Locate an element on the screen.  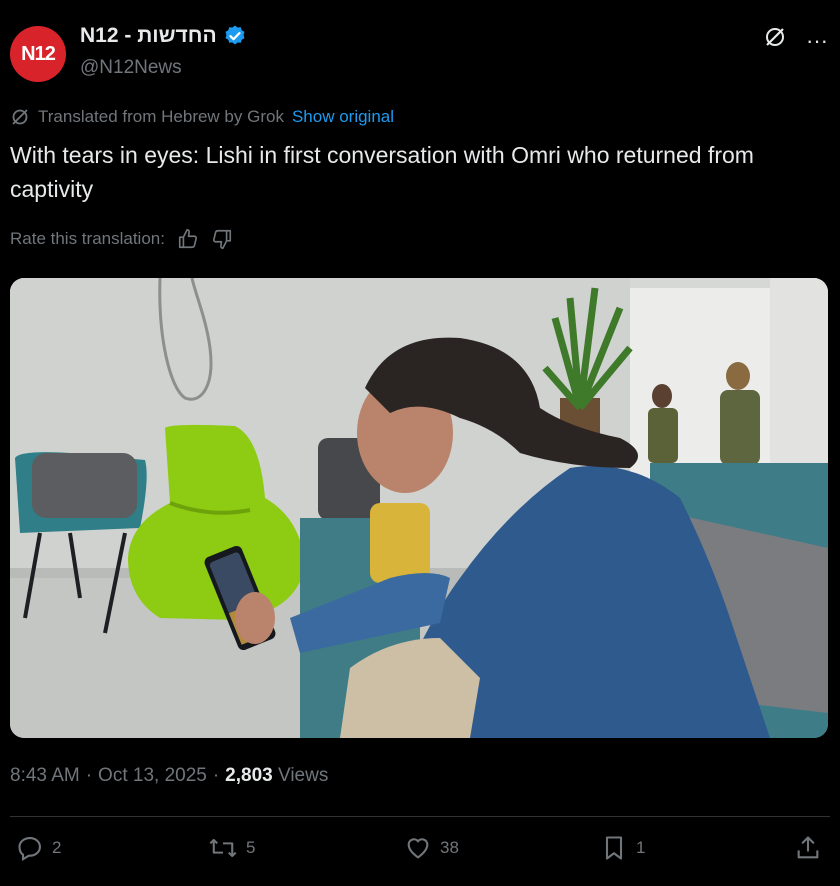
bookmark-icon is located at coordinates (614, 848).